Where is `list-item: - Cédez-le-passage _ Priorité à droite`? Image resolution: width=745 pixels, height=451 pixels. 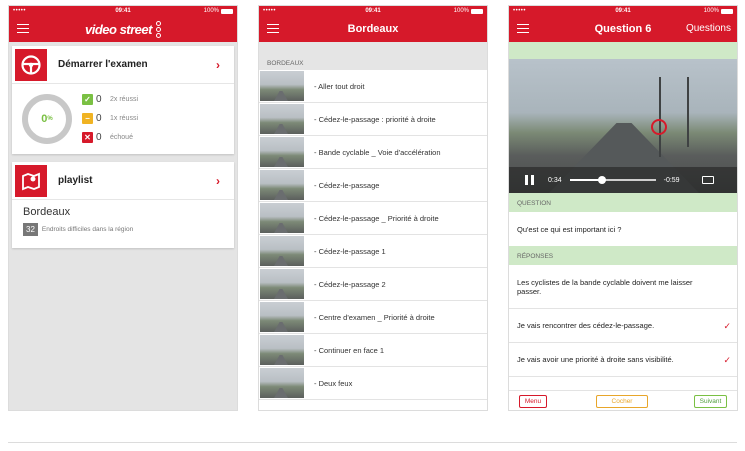 list-item: - Cédez-le-passage _ Priorité à droite is located at coordinates (373, 218).